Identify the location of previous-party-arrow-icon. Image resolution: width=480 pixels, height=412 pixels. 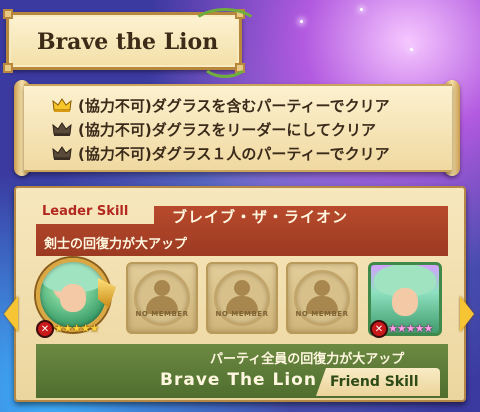
(11, 314).